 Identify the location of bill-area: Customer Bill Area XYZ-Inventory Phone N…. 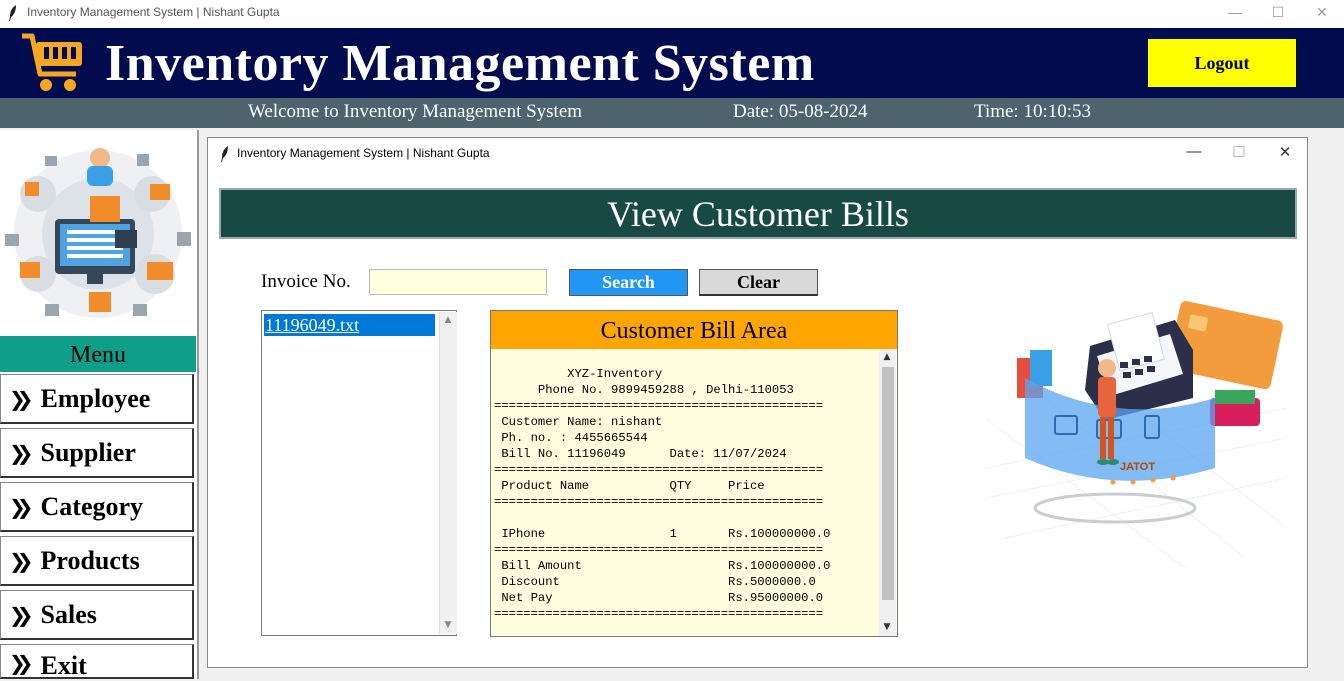
(694, 473).